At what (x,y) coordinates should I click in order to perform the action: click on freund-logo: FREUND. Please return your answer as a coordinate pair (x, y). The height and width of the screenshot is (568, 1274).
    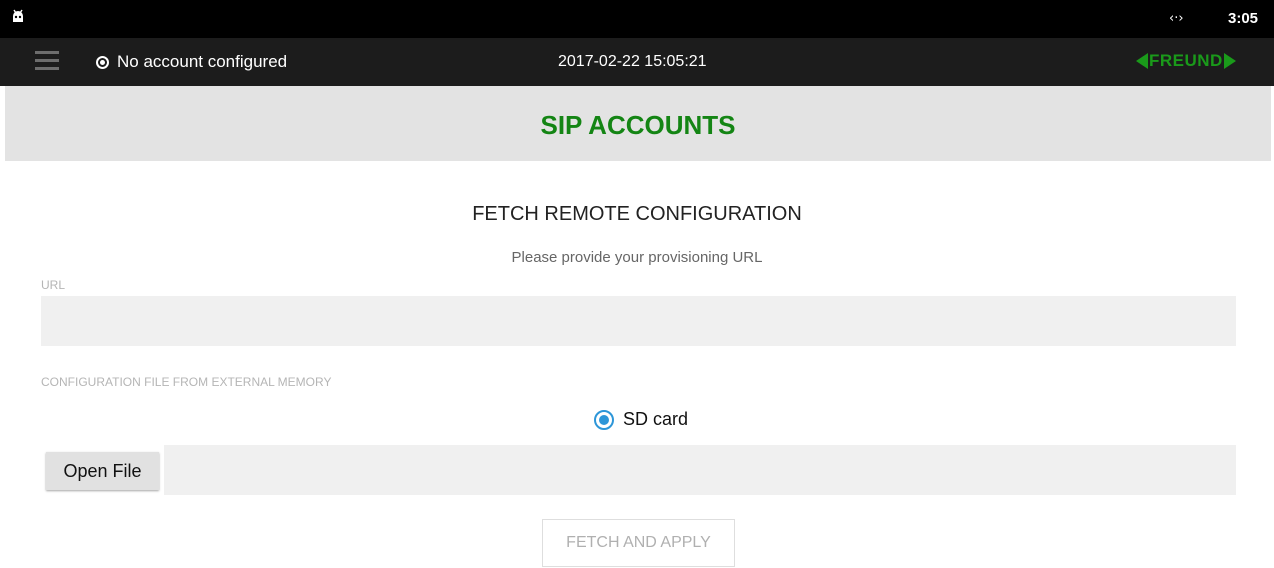
    Looking at the image, I should click on (1186, 61).